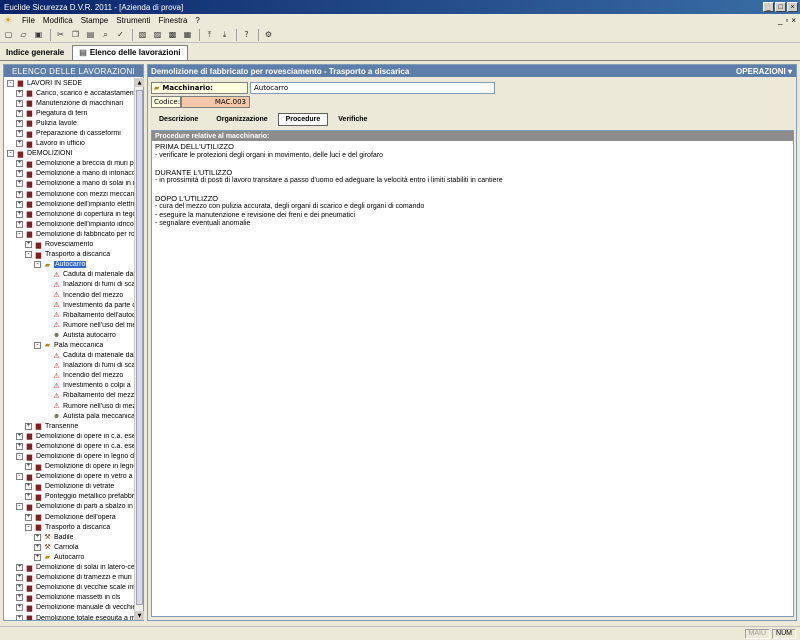  Describe the element at coordinates (23, 34) in the screenshot. I see `open-folder-icon: ▱` at that location.